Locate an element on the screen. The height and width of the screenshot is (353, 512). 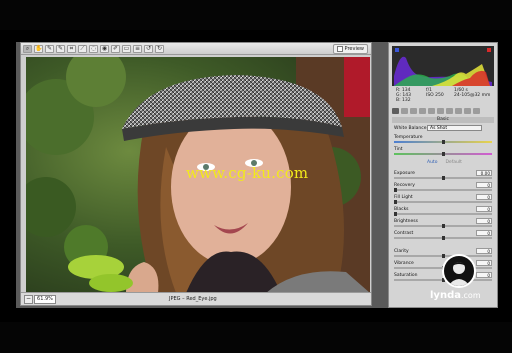
slider-tint: Tint is located at coordinates (443, 151).